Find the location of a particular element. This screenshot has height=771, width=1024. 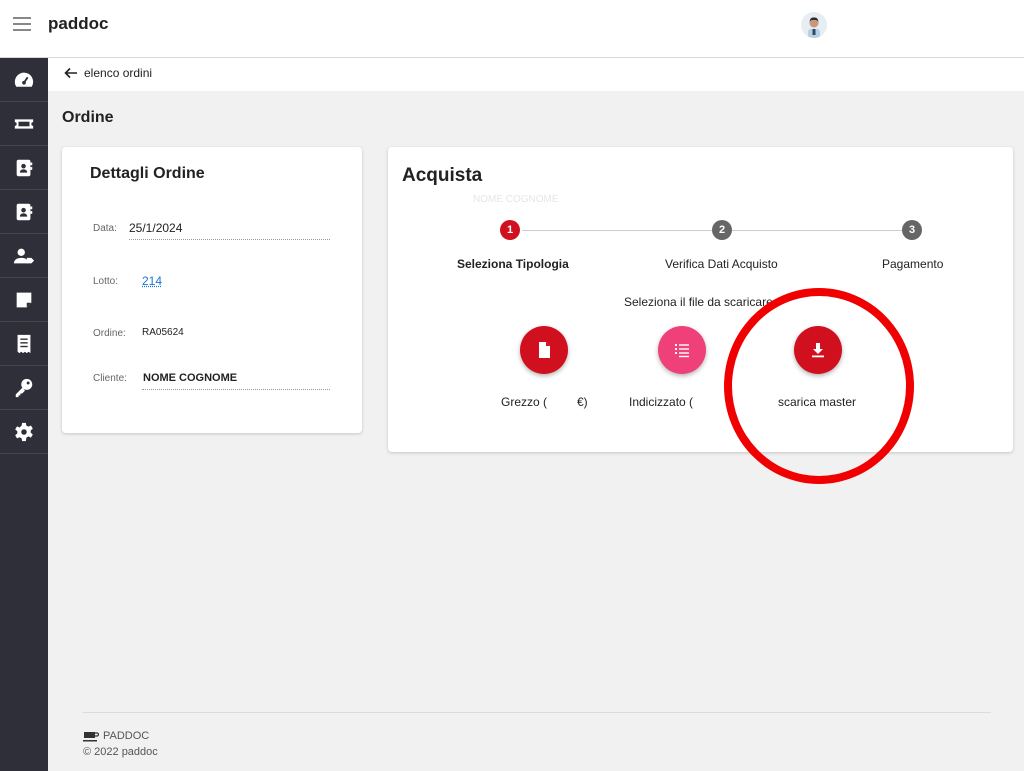

step-2-circle: 2 is located at coordinates (722, 230).